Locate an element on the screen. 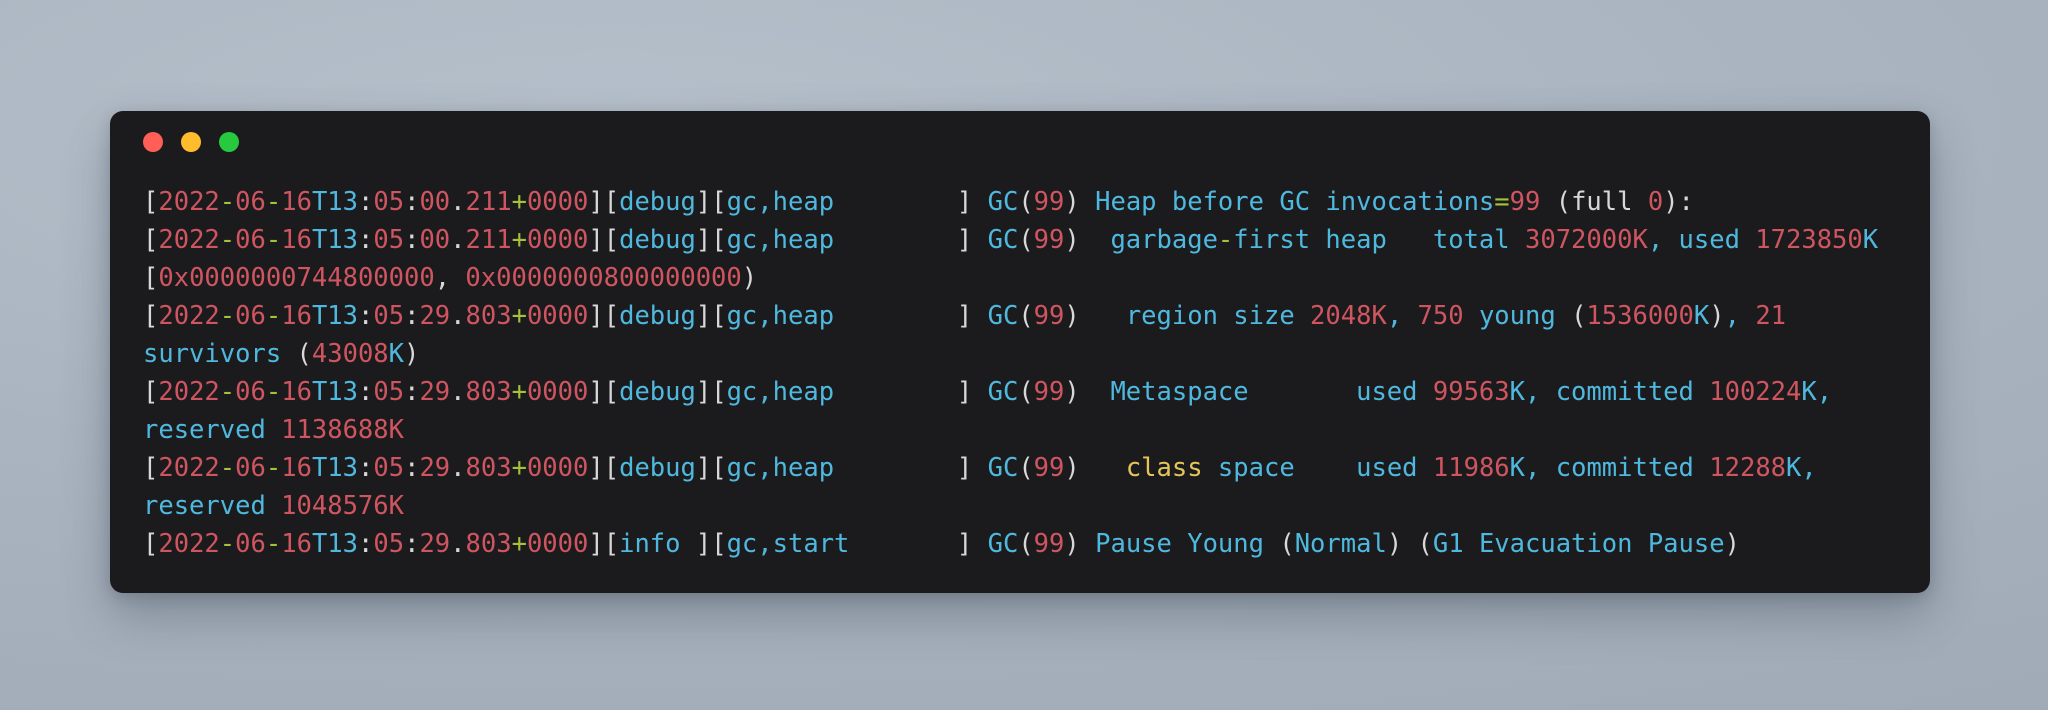  log-token: garbage is located at coordinates (1164, 240).